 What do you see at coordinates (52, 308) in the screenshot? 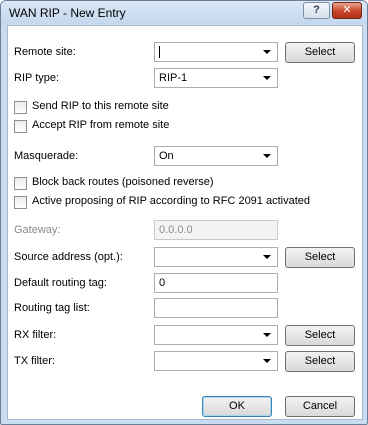
I see `routing-tag-list-label: Routing tag list:` at bounding box center [52, 308].